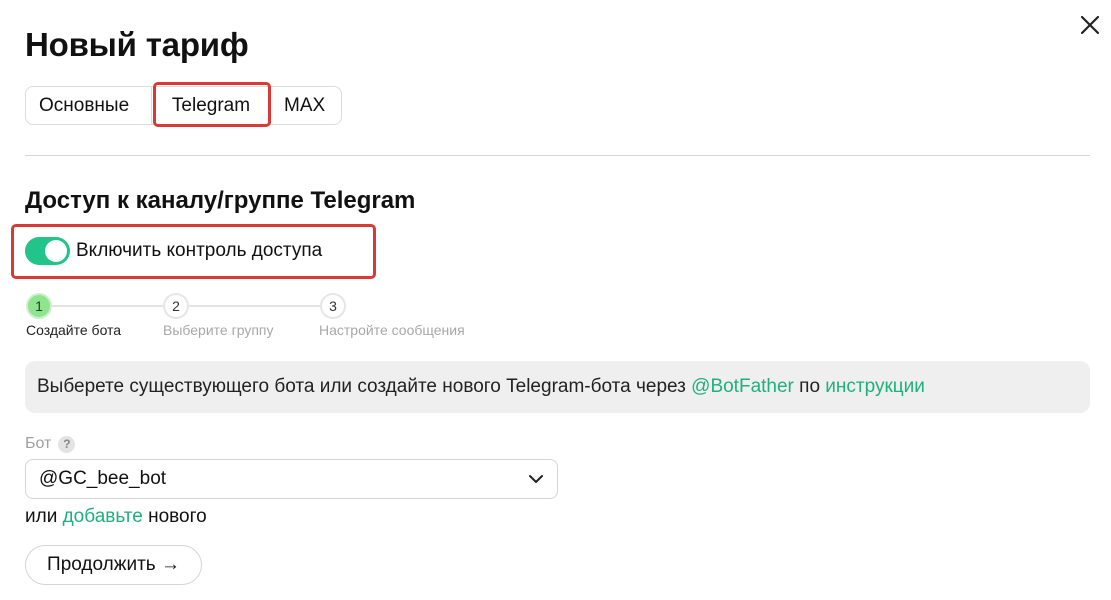  What do you see at coordinates (211, 105) in the screenshot?
I see `tab-telegram: Telegram` at bounding box center [211, 105].